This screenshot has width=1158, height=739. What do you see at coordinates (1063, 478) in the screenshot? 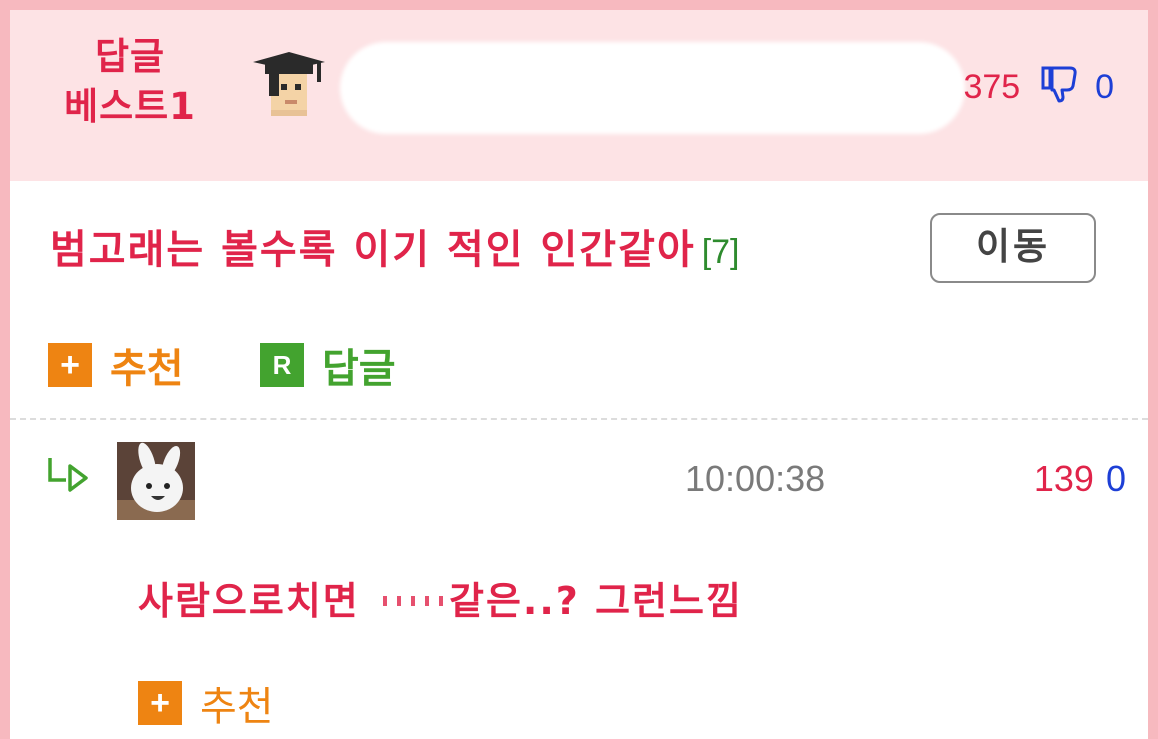
I see `reply-like-count: 139` at bounding box center [1063, 478].